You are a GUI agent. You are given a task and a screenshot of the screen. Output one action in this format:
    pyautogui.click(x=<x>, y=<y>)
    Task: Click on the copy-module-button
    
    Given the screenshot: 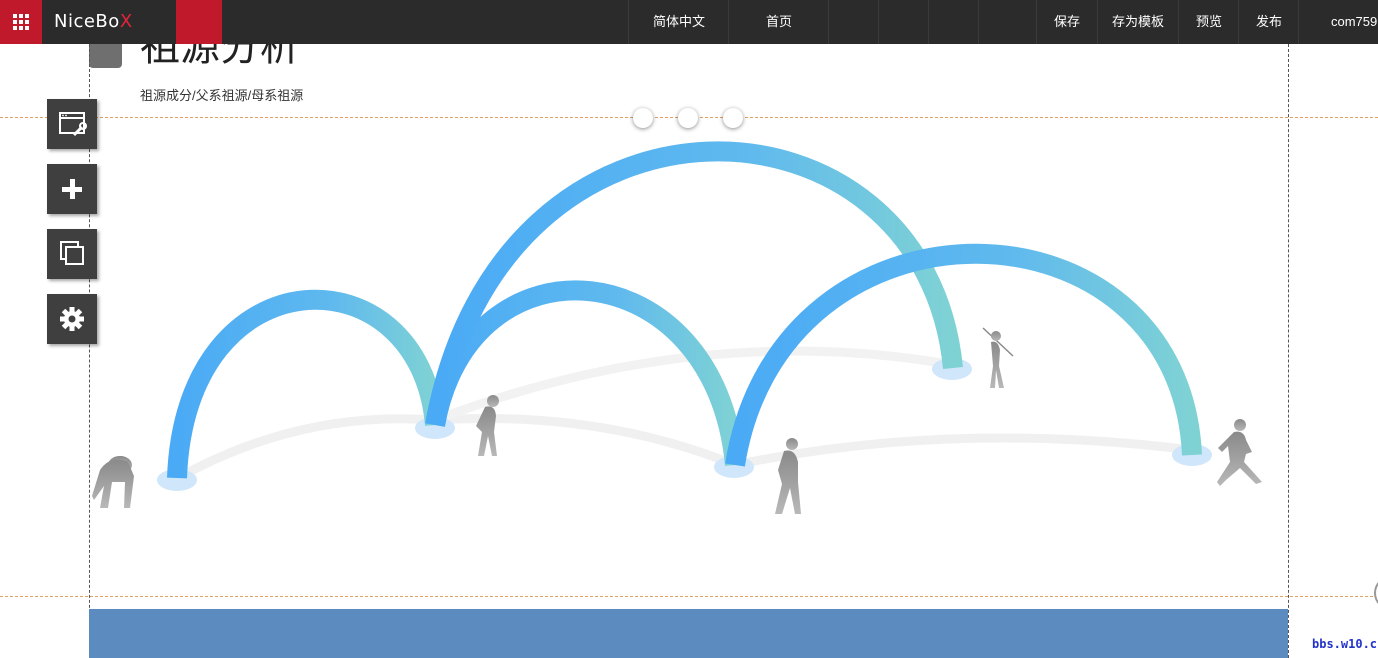 What is the action you would take?
    pyautogui.click(x=72, y=254)
    